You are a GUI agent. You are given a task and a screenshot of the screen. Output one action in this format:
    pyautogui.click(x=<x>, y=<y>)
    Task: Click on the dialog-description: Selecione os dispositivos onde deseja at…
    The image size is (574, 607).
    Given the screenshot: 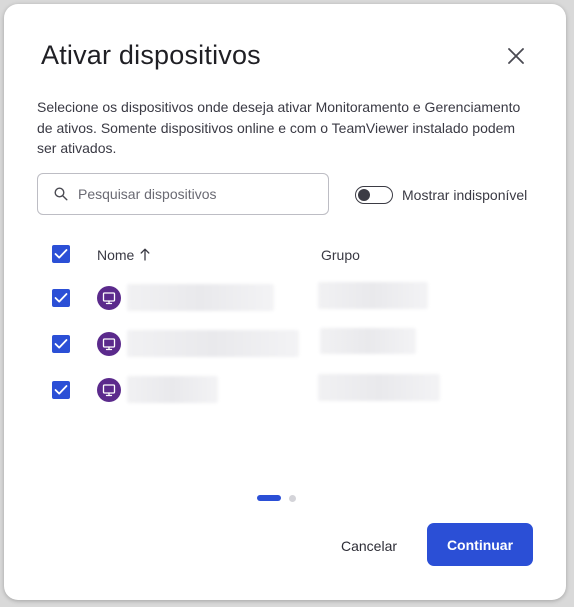 What is the action you would take?
    pyautogui.click(x=279, y=127)
    